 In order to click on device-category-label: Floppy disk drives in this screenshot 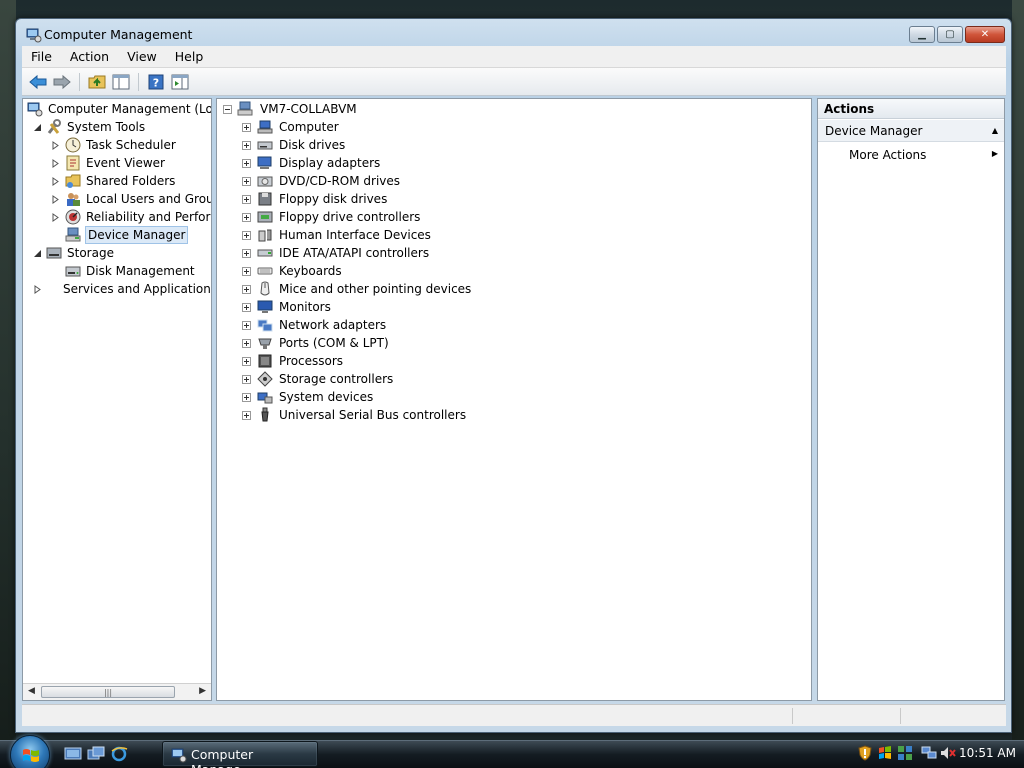, I will do `click(333, 199)`.